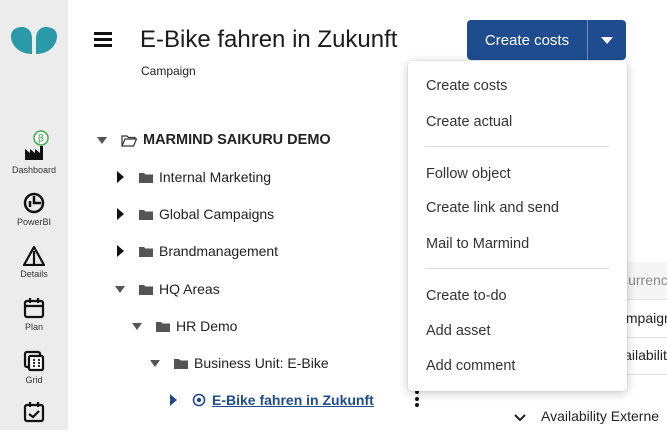 This screenshot has height=441, width=667. What do you see at coordinates (583, 422) in the screenshot?
I see `table-row: Availability Externe` at bounding box center [583, 422].